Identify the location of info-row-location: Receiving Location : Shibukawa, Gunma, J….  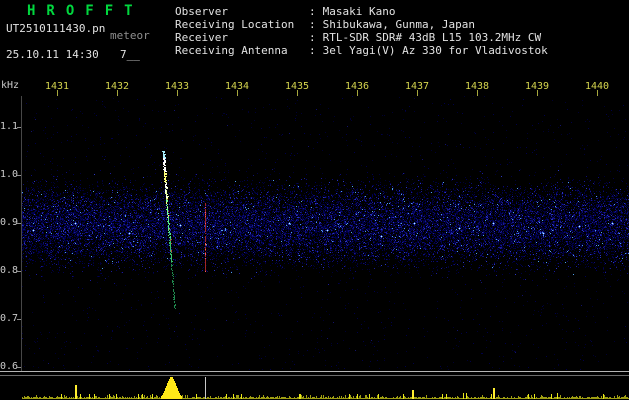
(361, 24).